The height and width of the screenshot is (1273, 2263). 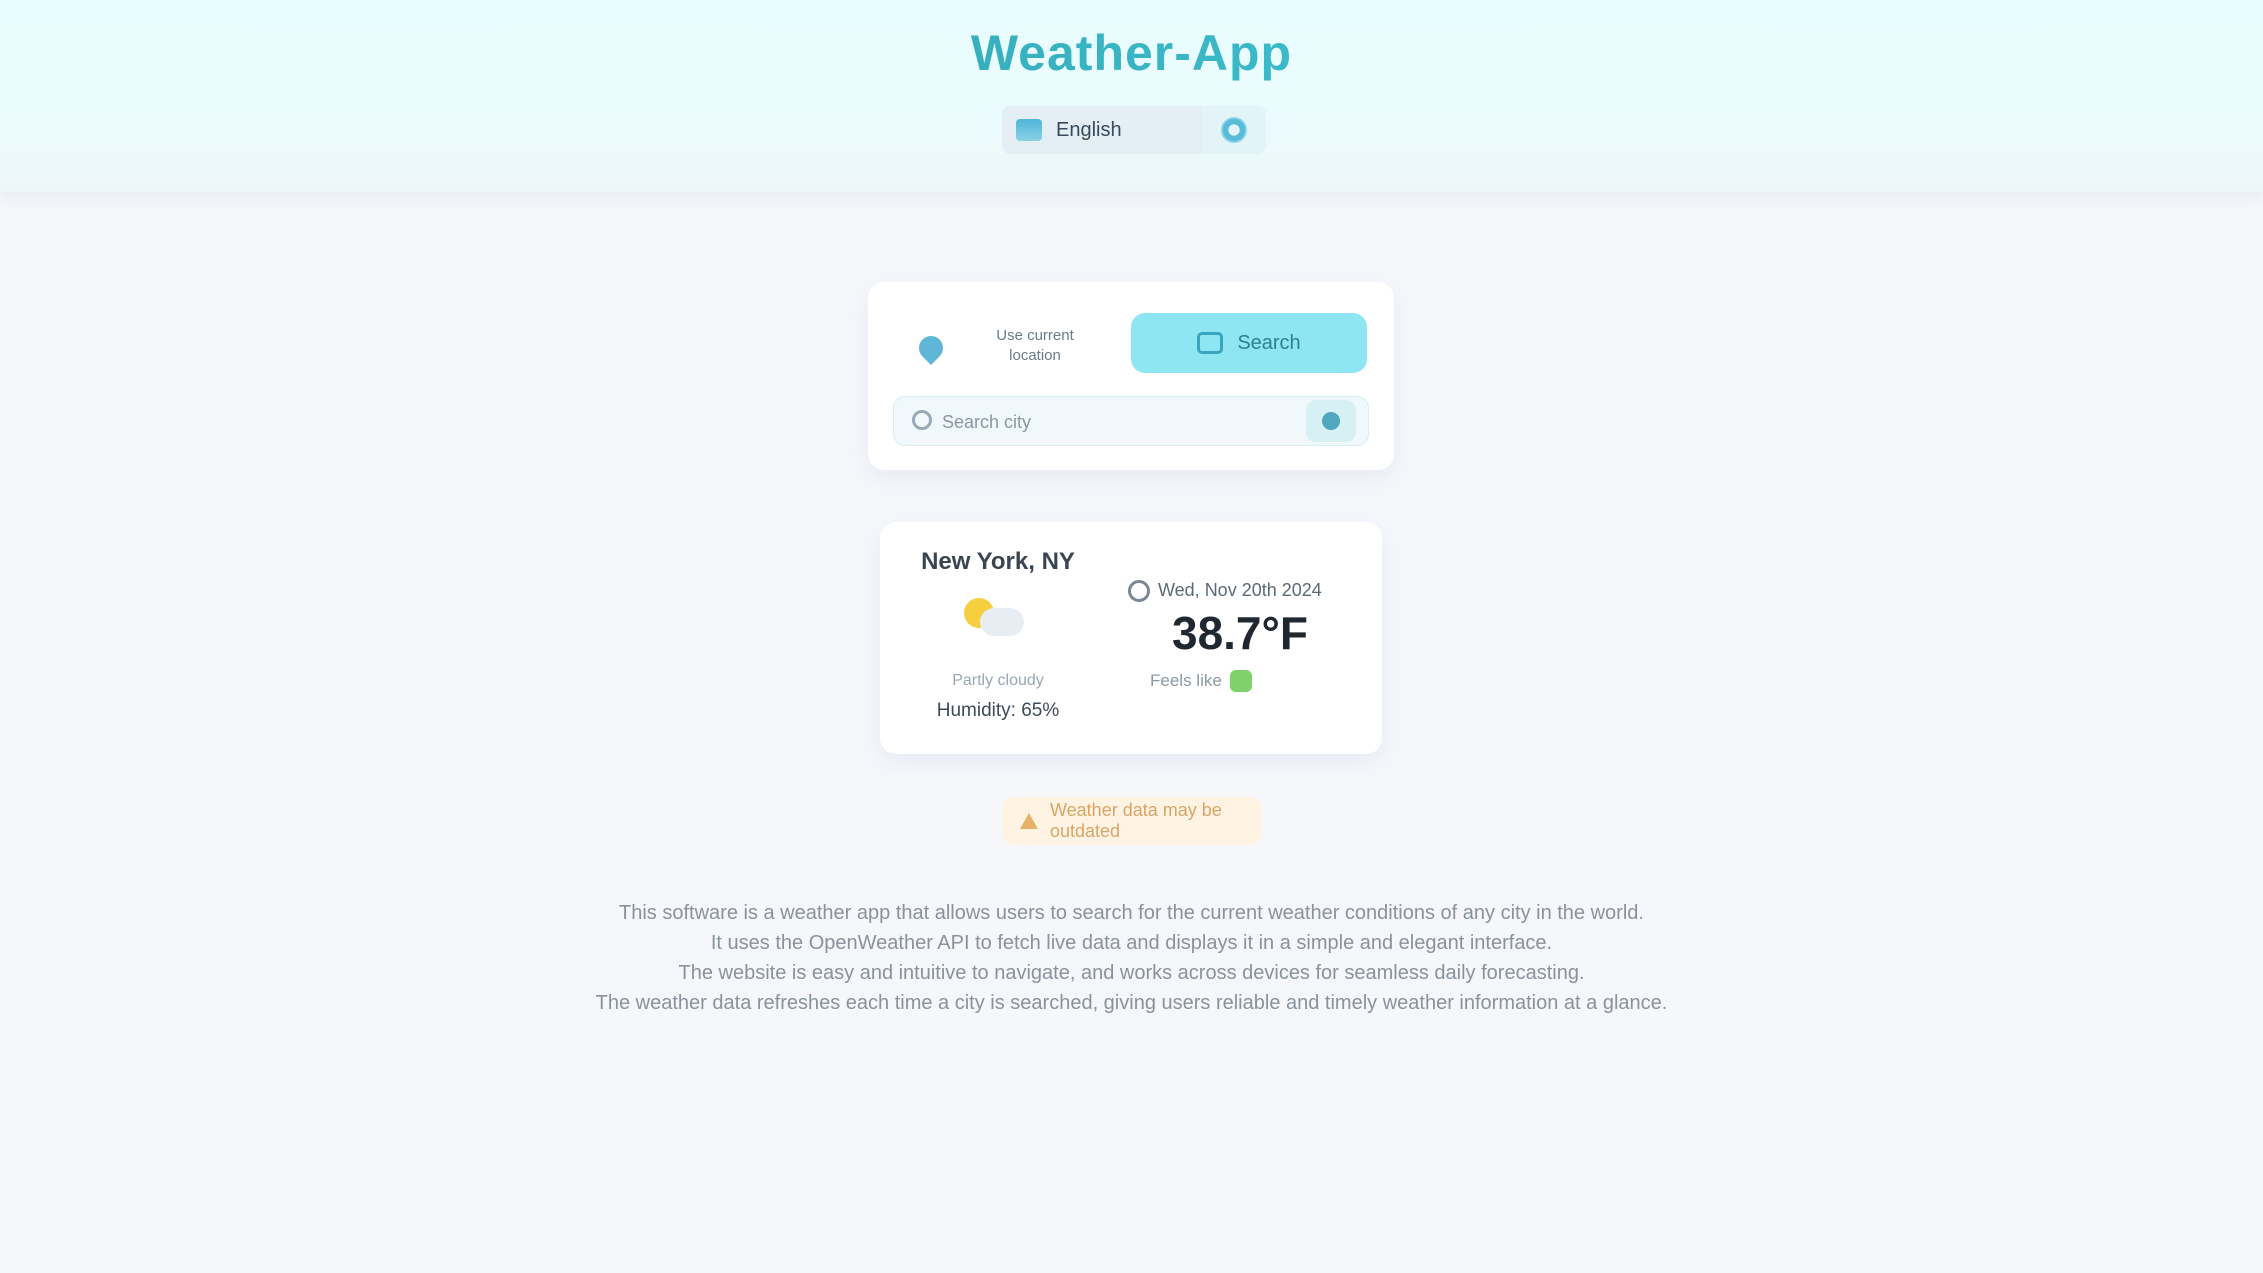 I want to click on condition-label: Partly cloudy, so click(x=998, y=680).